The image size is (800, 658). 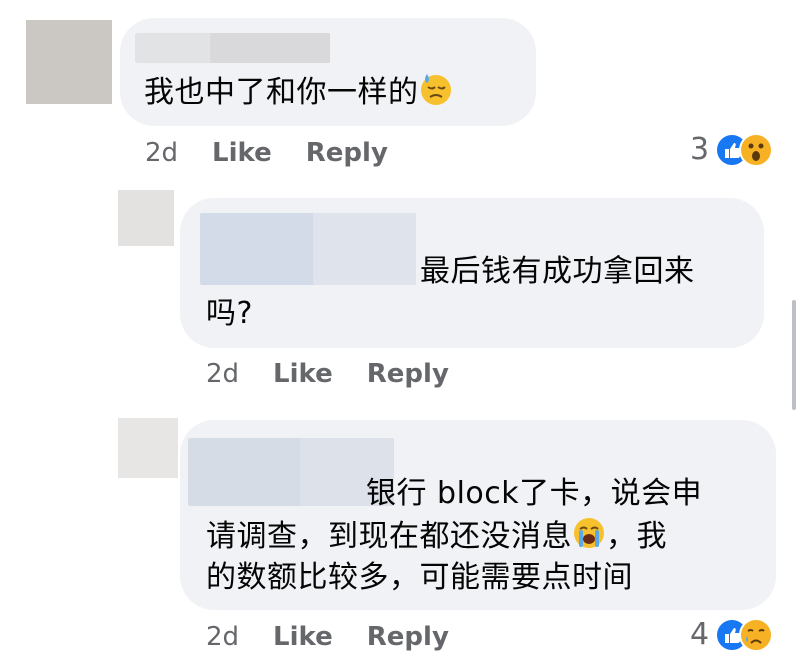 I want to click on reaction-count: 3, so click(x=700, y=149).